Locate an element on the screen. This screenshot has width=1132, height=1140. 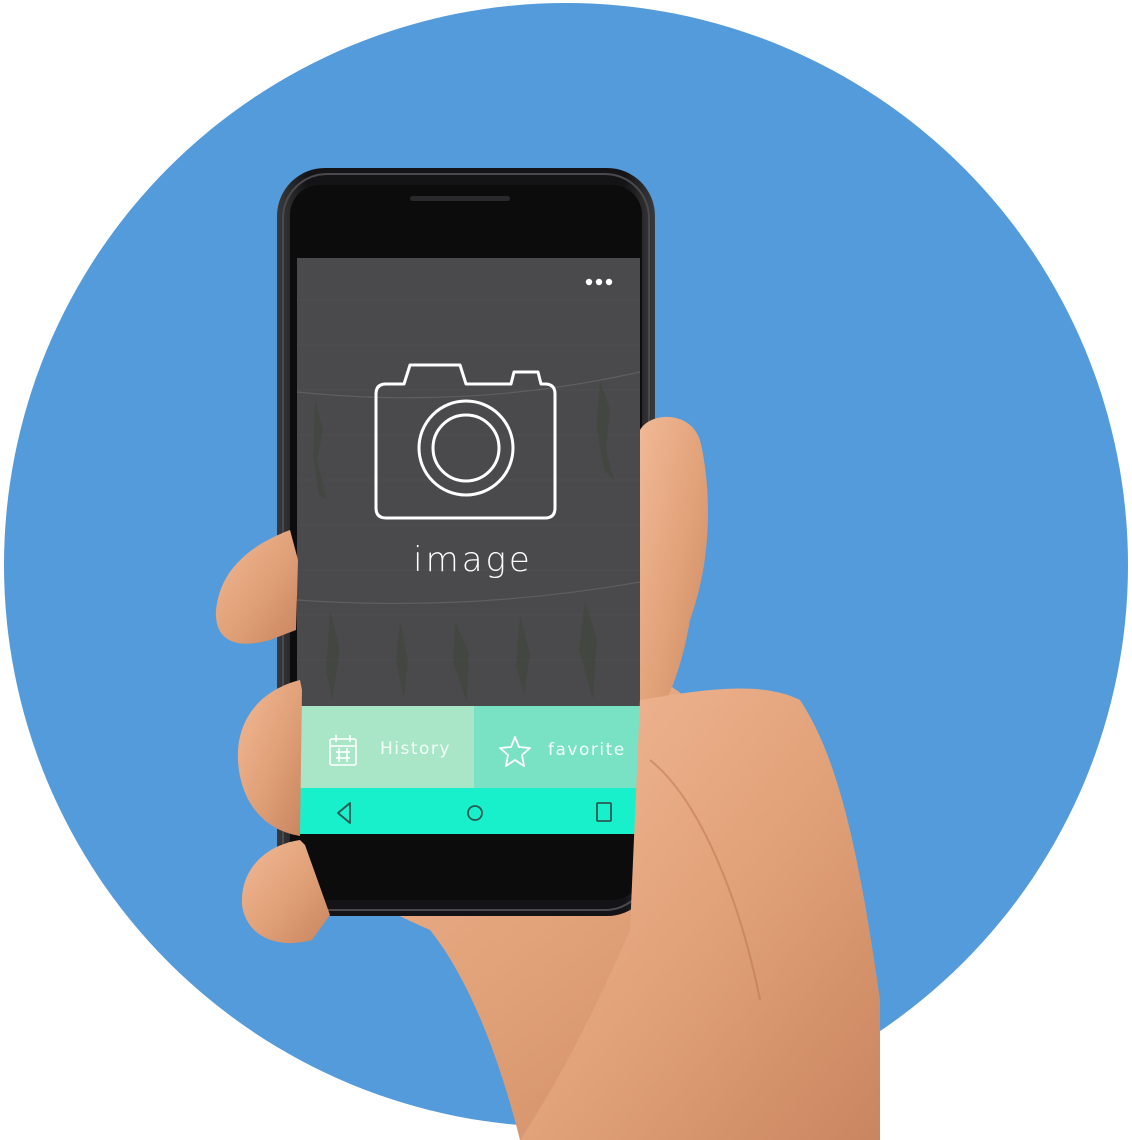
tab-history-label: History is located at coordinates (415, 749).